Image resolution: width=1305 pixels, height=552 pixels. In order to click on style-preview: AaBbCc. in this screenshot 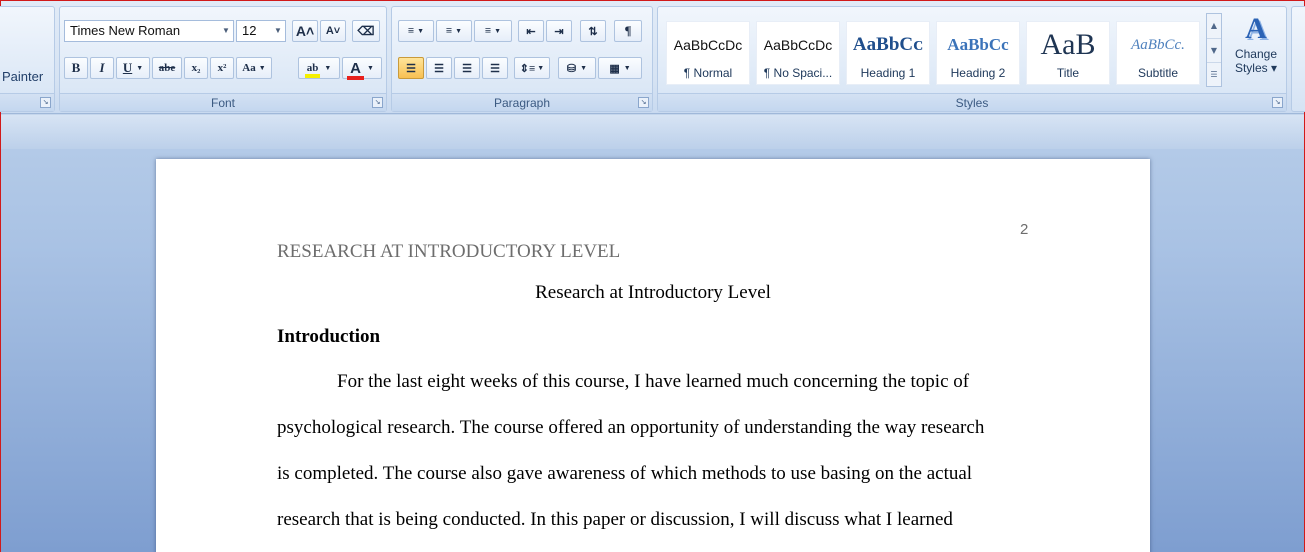, I will do `click(1158, 44)`.